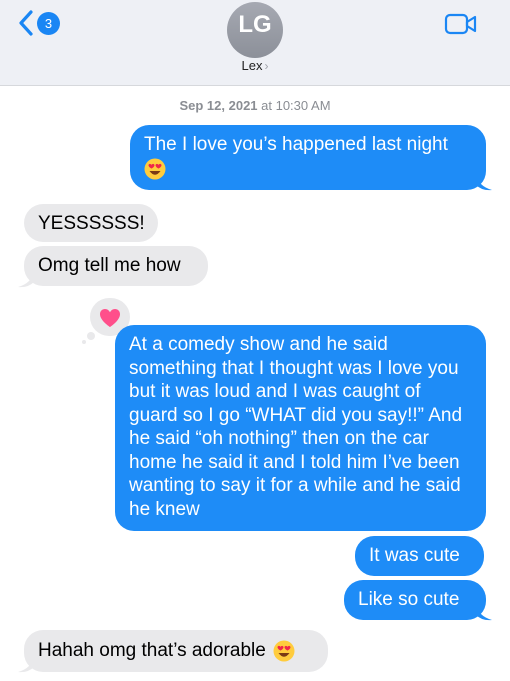 The image size is (510, 681). I want to click on back-button: 3, so click(39, 23).